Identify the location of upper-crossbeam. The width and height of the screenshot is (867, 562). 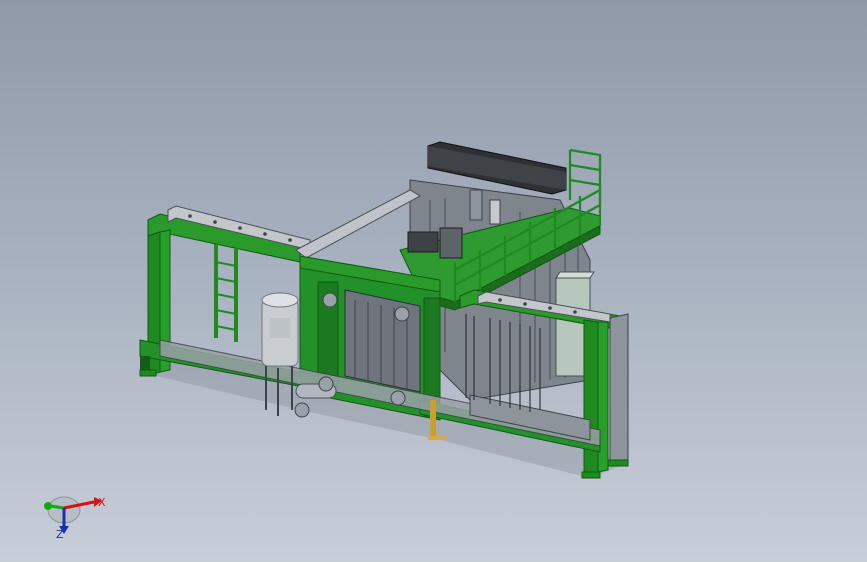
(358, 224).